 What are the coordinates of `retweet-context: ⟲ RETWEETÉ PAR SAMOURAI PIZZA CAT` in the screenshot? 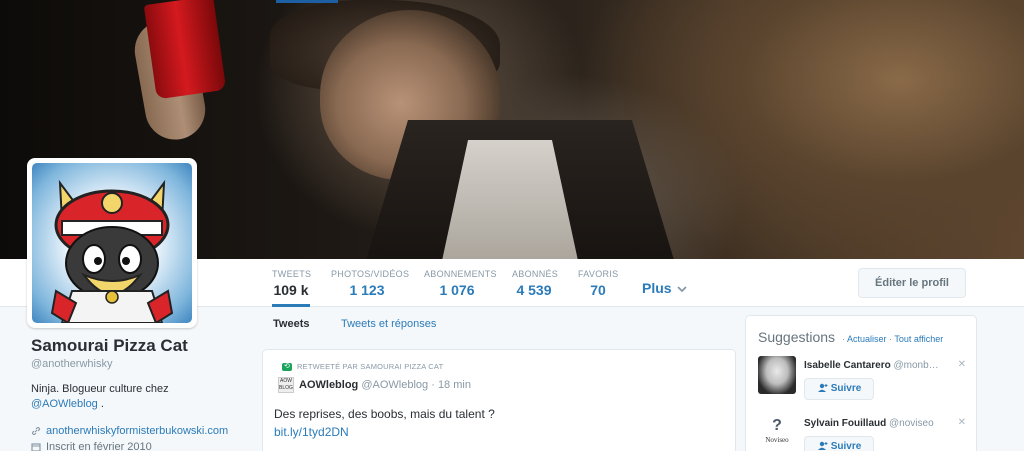 It's located at (362, 366).